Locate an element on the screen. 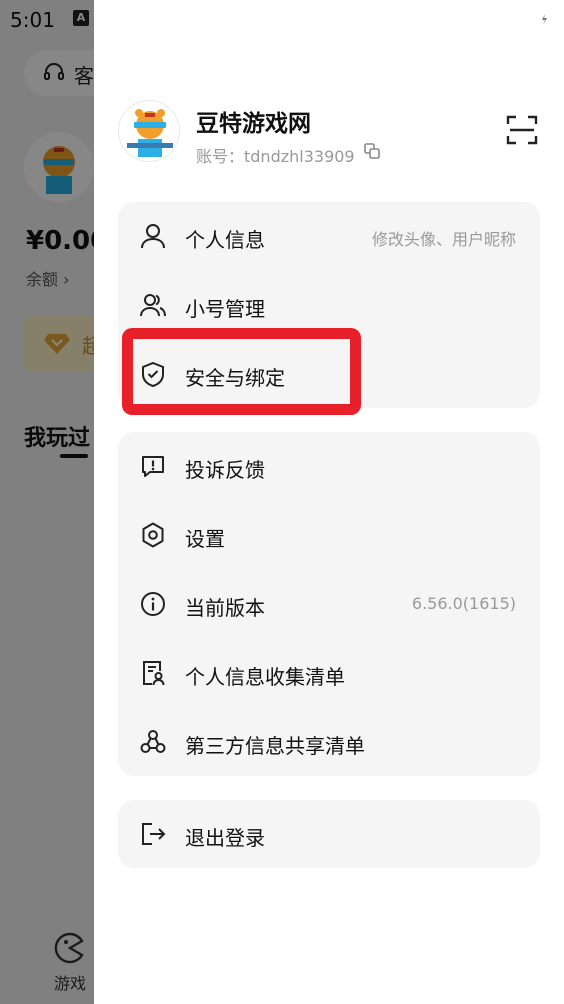 This screenshot has width=564, height=1004. profile-account: 账号：tdndzhl33909 is located at coordinates (275, 156).